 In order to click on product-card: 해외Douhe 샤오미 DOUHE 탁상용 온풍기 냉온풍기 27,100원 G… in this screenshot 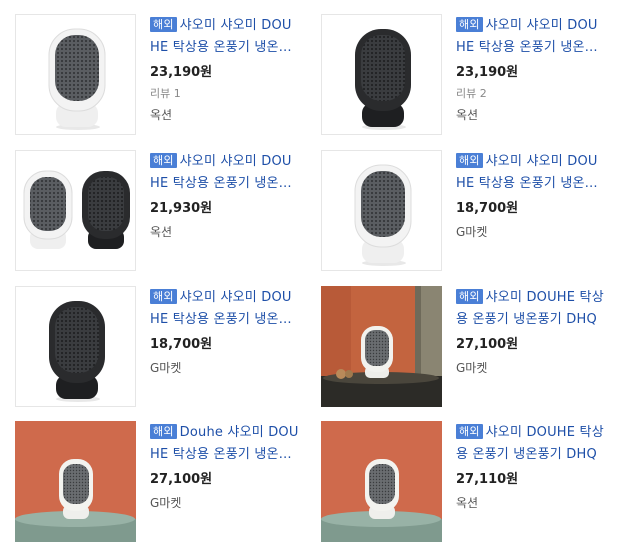, I will do `click(150, 483)`.